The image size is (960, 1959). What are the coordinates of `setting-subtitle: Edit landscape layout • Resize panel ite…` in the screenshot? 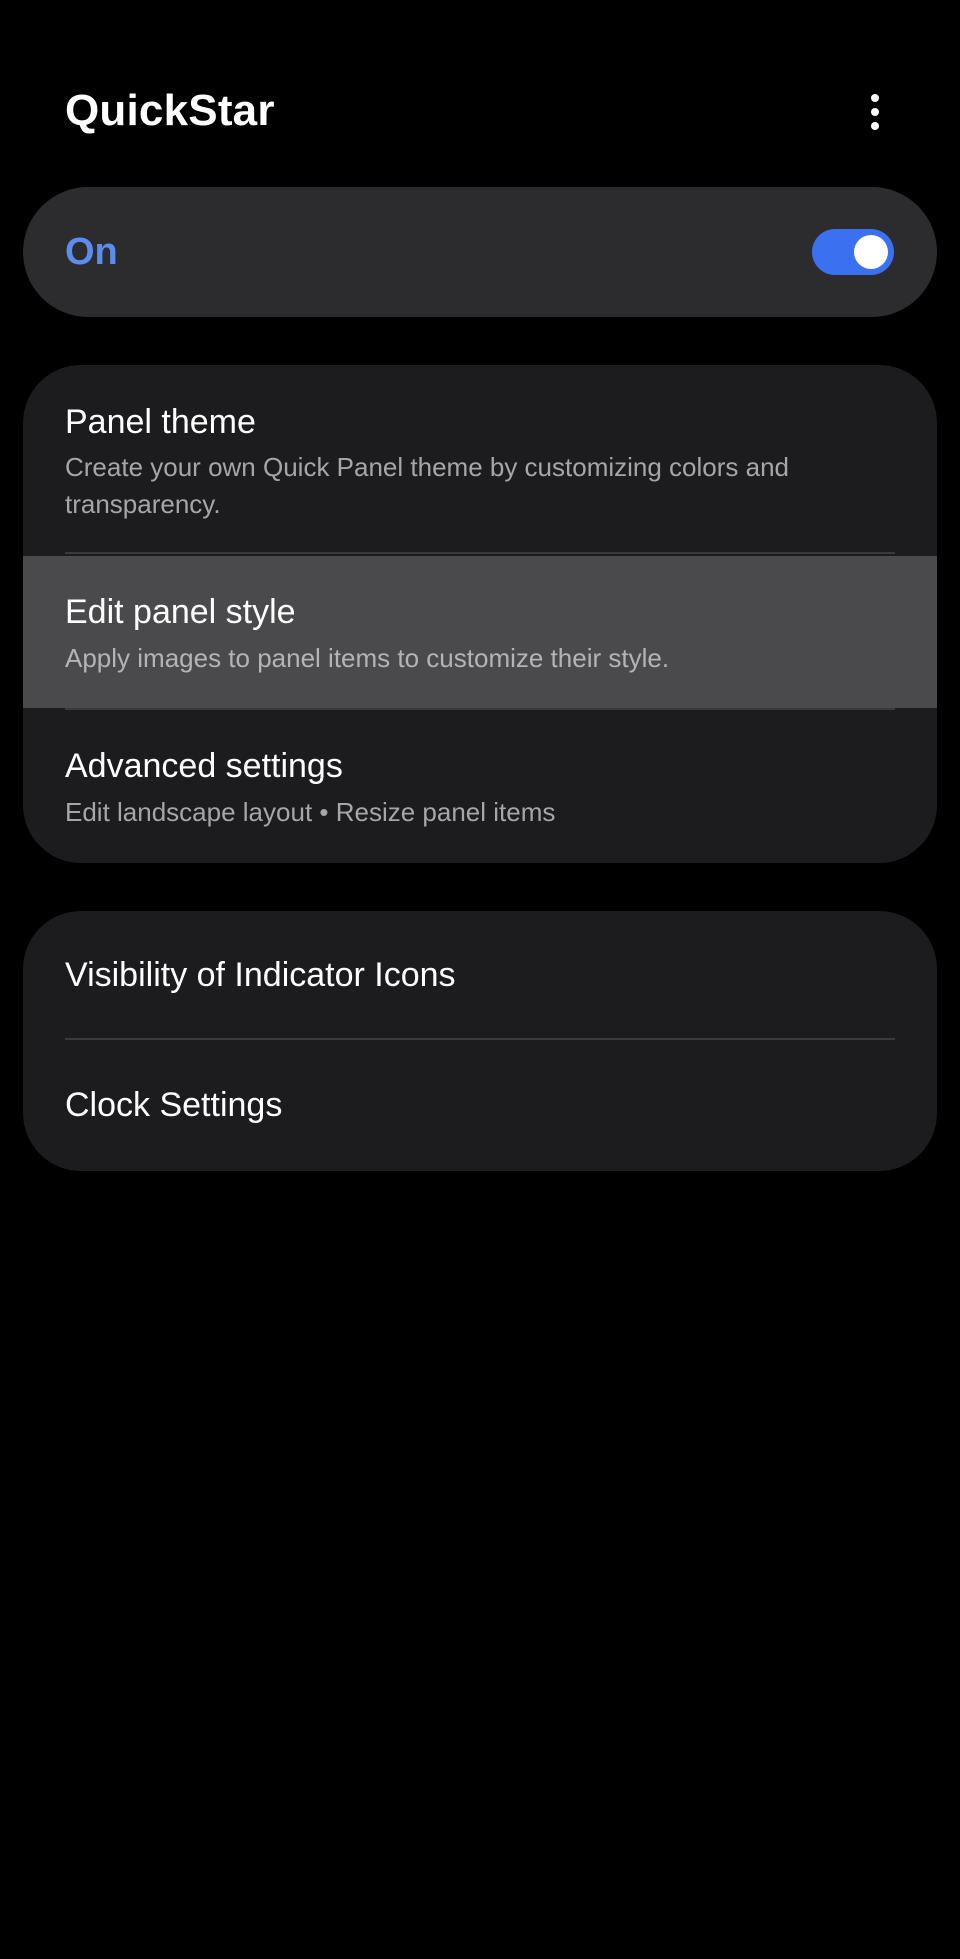 It's located at (310, 812).